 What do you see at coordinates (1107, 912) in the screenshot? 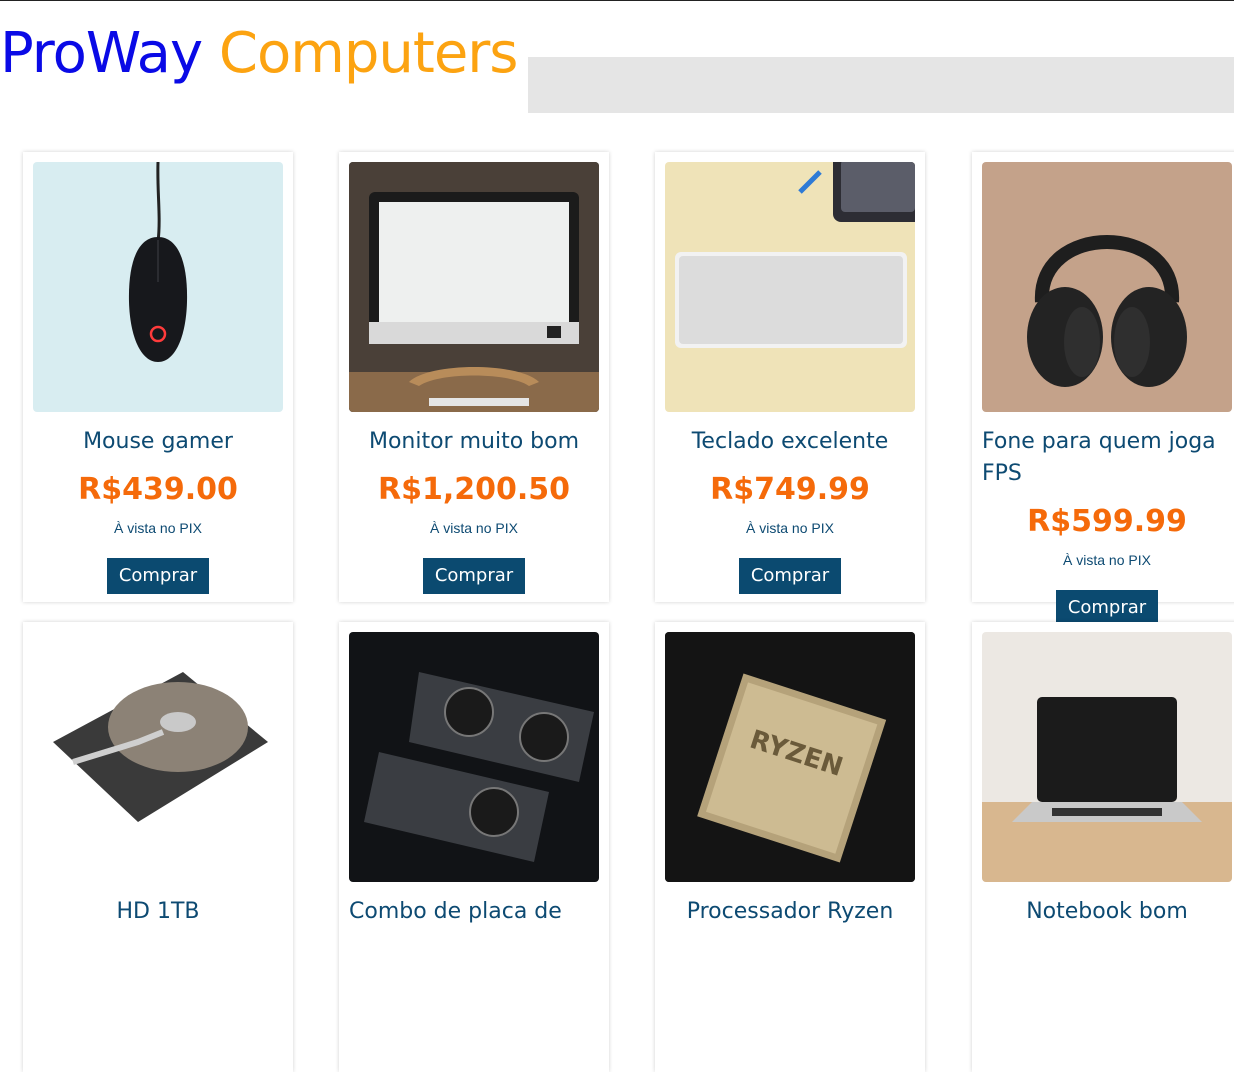
I see `product-title: Notebook bom` at bounding box center [1107, 912].